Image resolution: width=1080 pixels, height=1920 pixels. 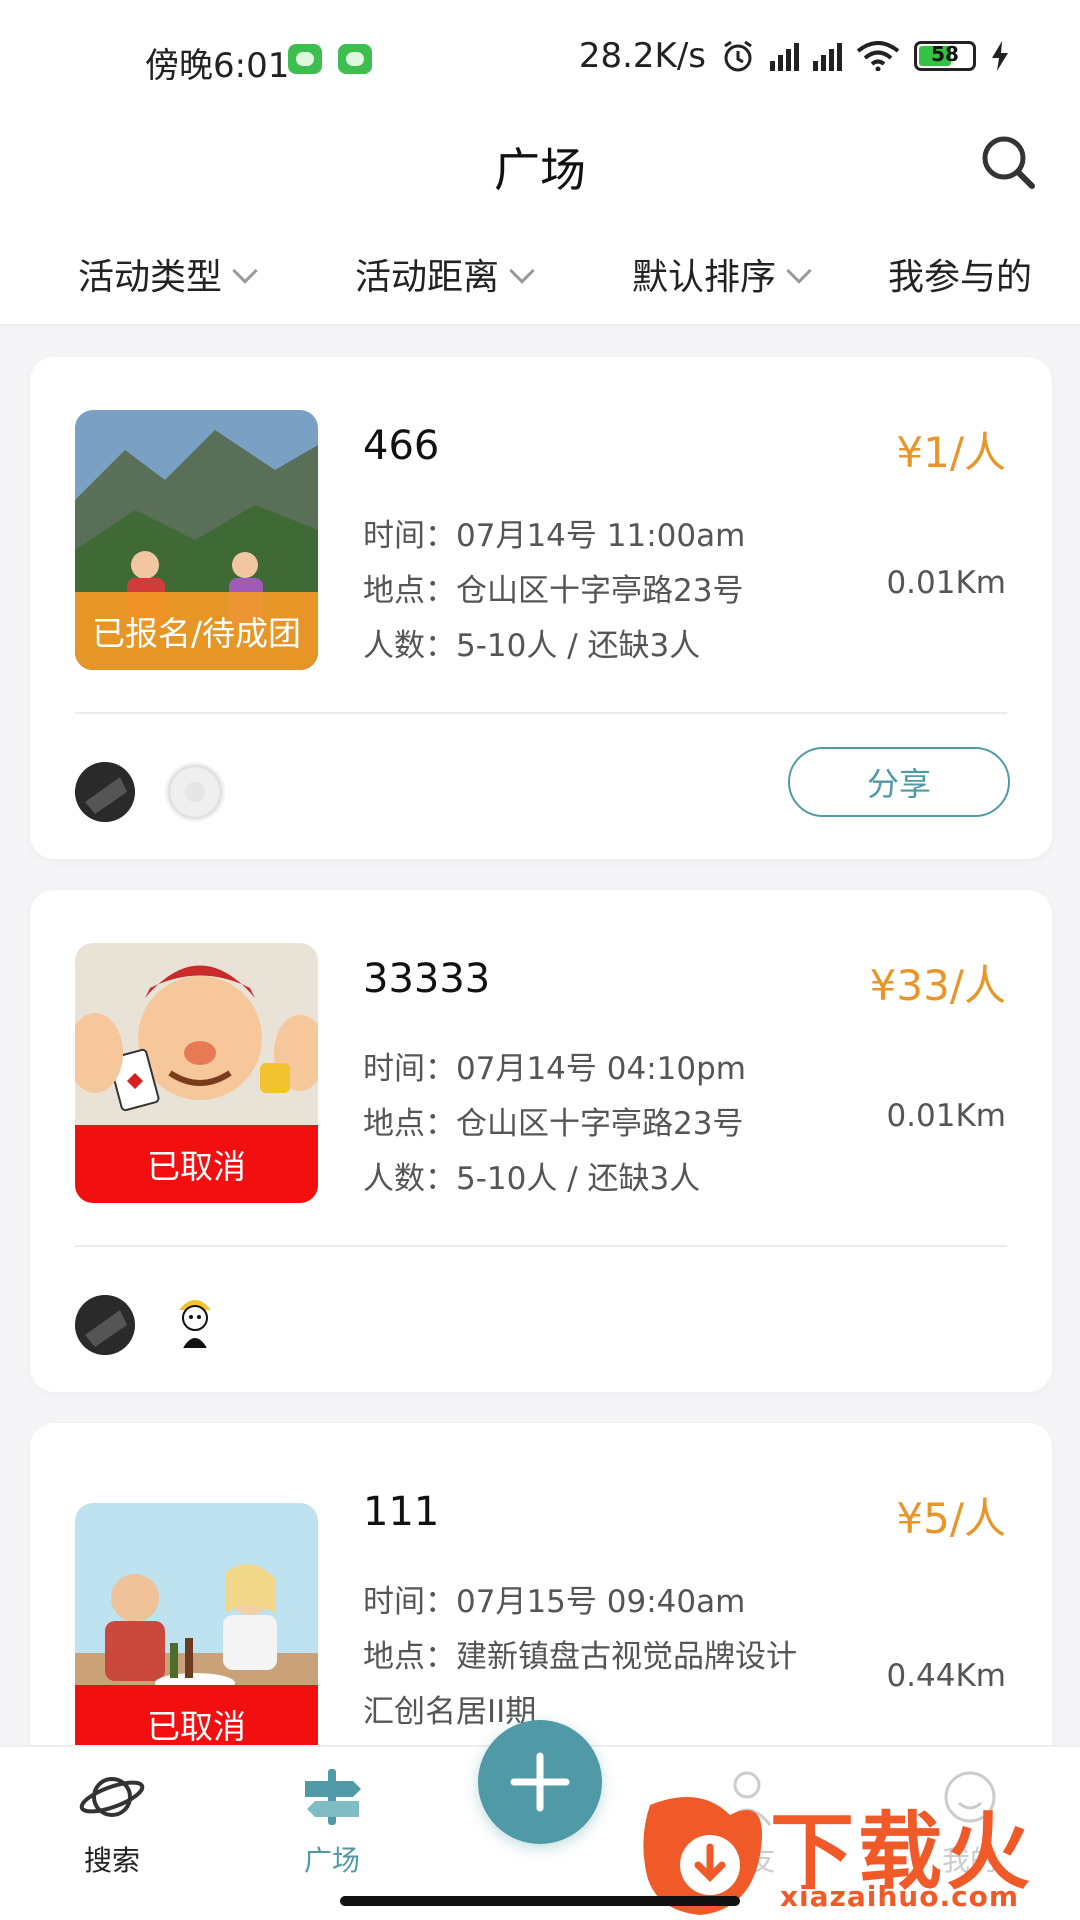 I want to click on search-icon, so click(x=1008, y=162).